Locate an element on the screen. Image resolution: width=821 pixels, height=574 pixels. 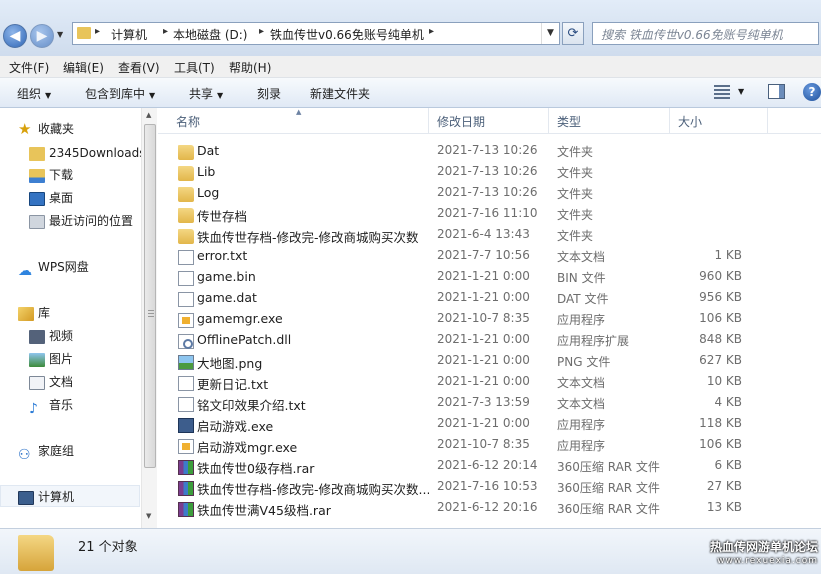
share-button: 共享 ▼ is located at coordinates (206, 93).